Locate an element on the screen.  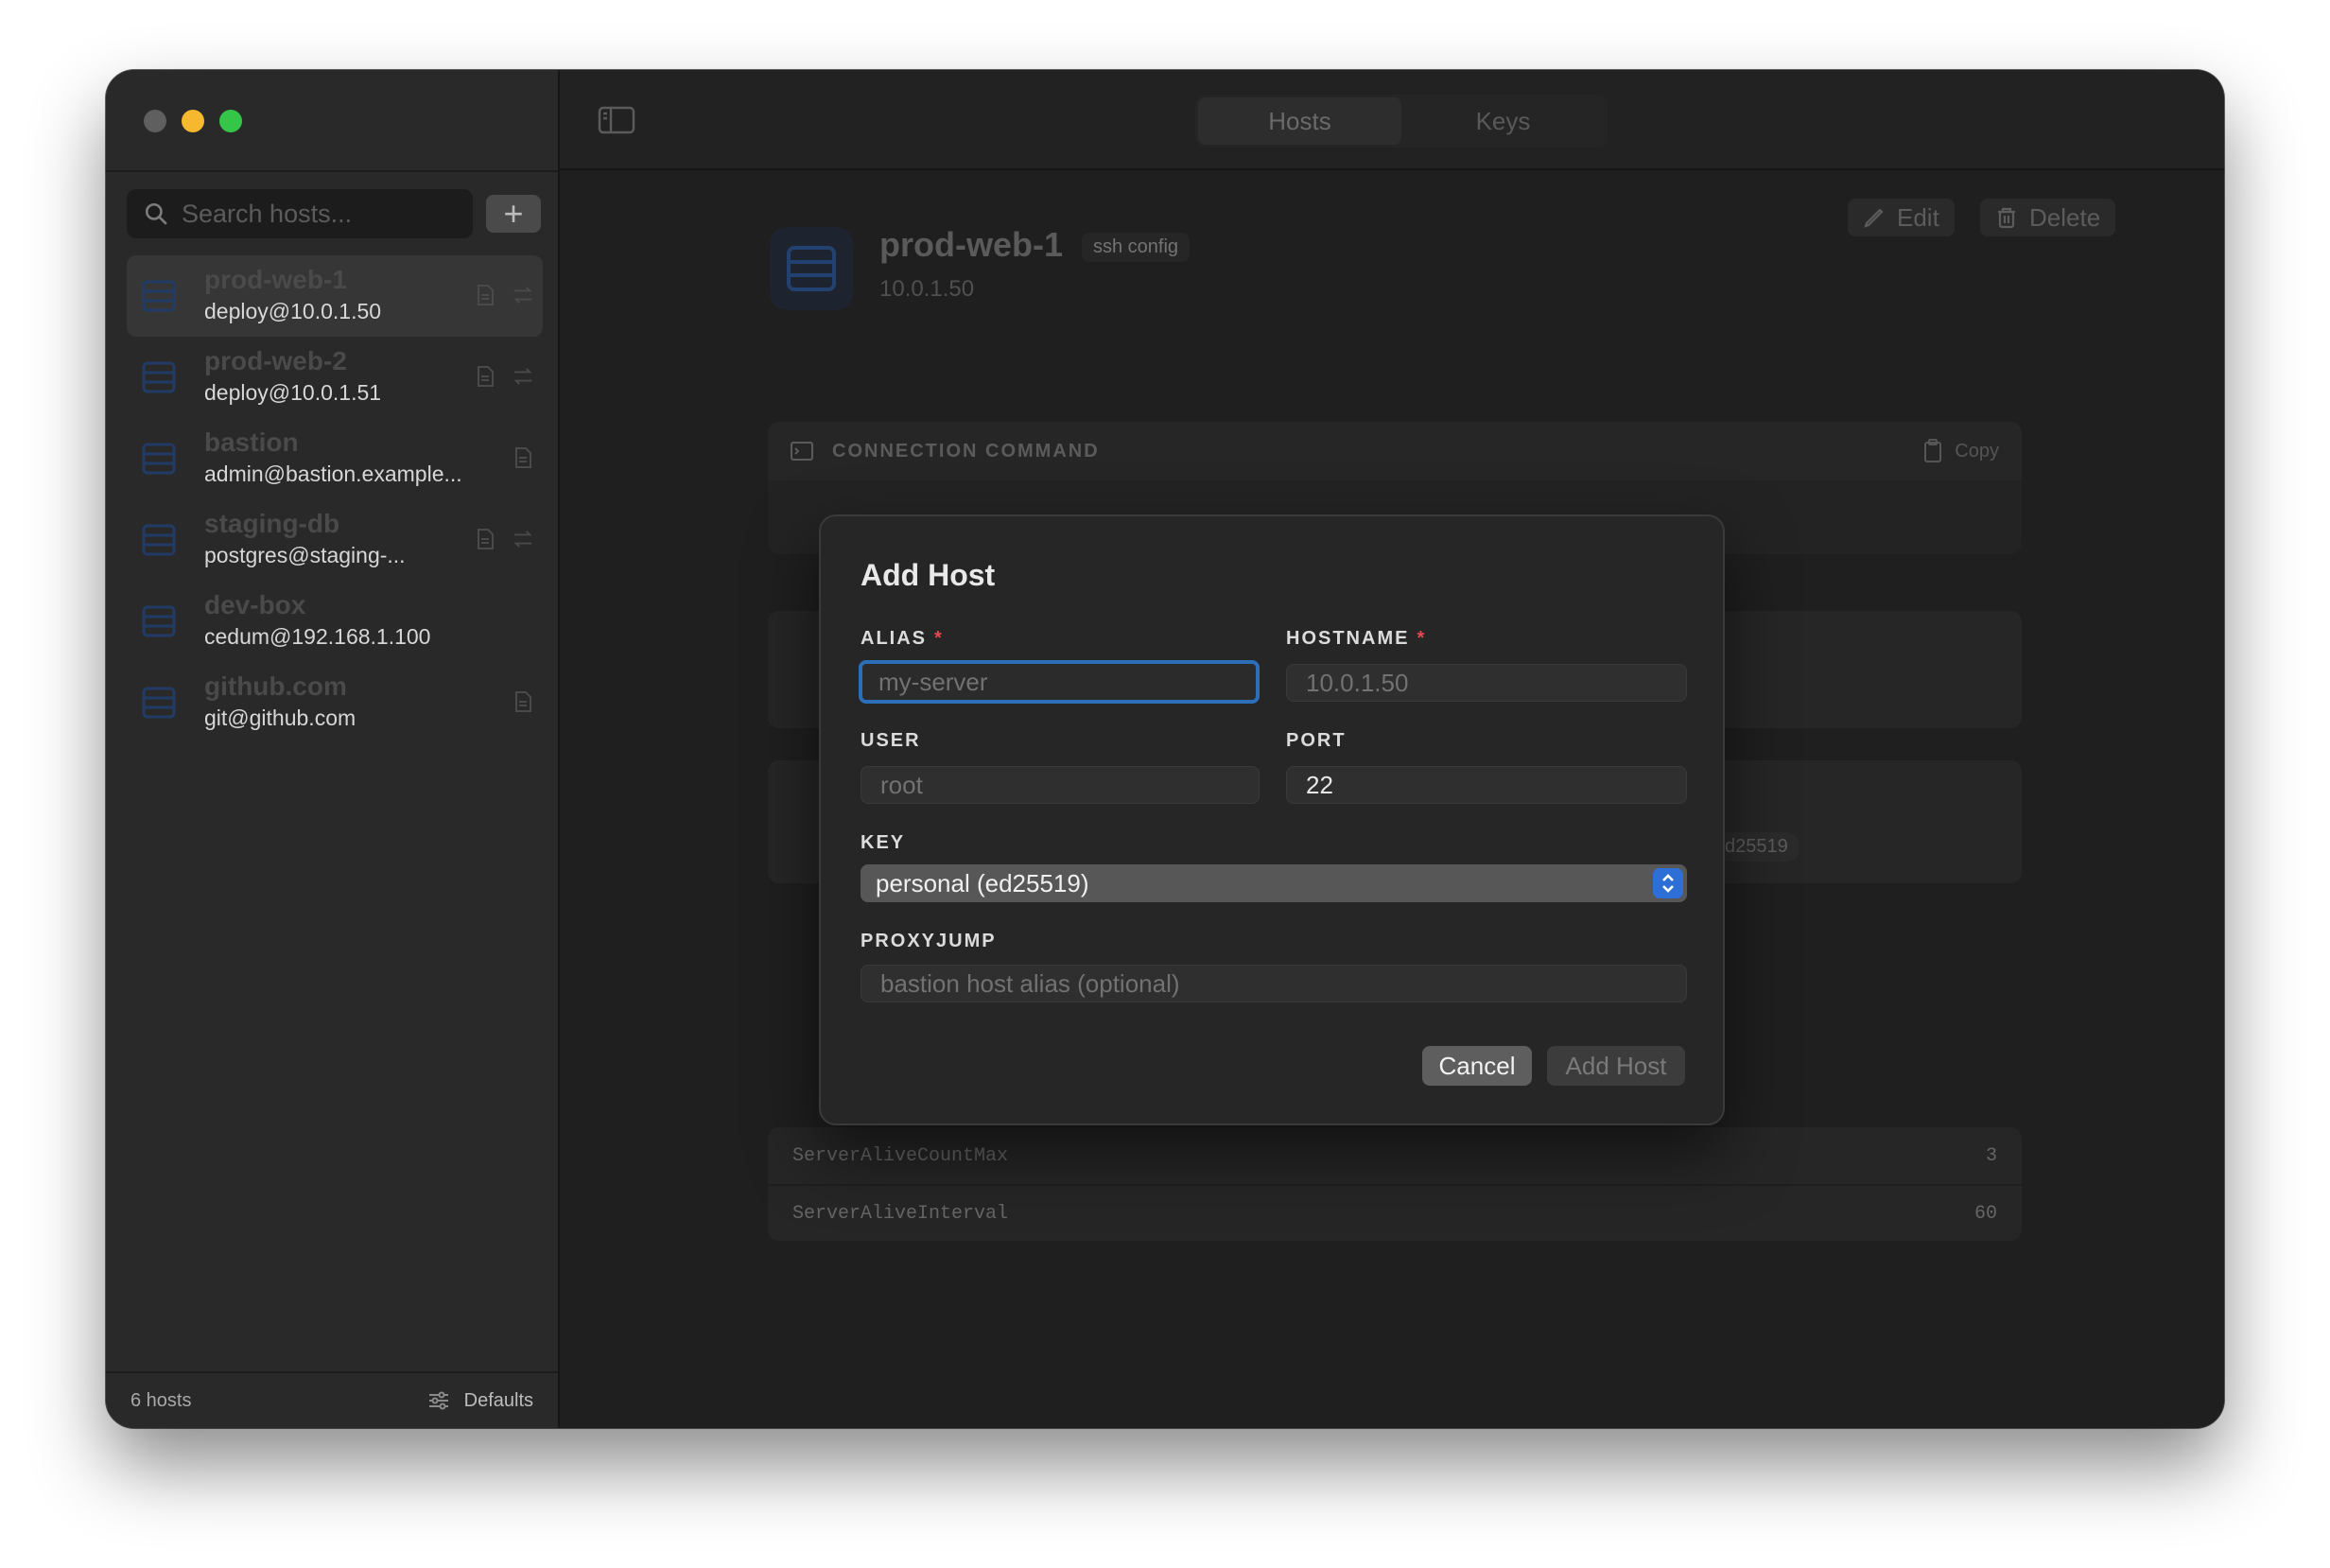
table-row: ServerAliveInterval 60 is located at coordinates (1395, 1212).